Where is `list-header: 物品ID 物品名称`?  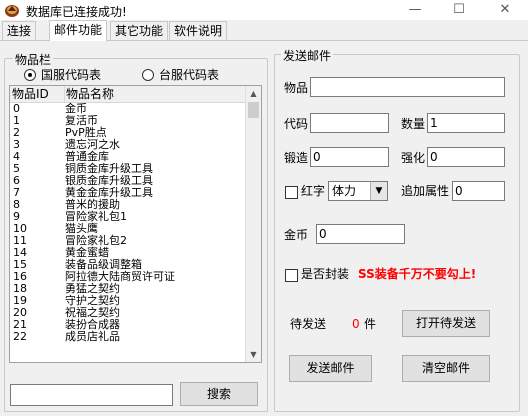
list-header: 物品ID 物品名称 is located at coordinates (128, 94).